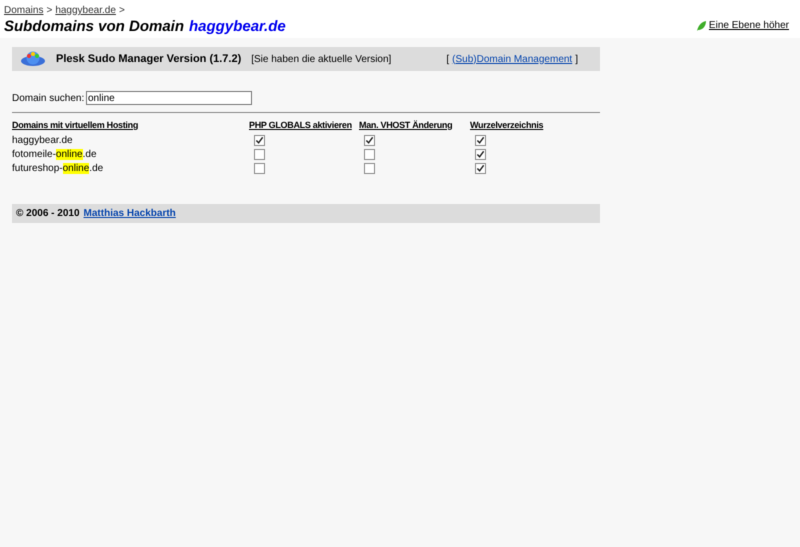  I want to click on domain-title: haggybear.de, so click(237, 27).